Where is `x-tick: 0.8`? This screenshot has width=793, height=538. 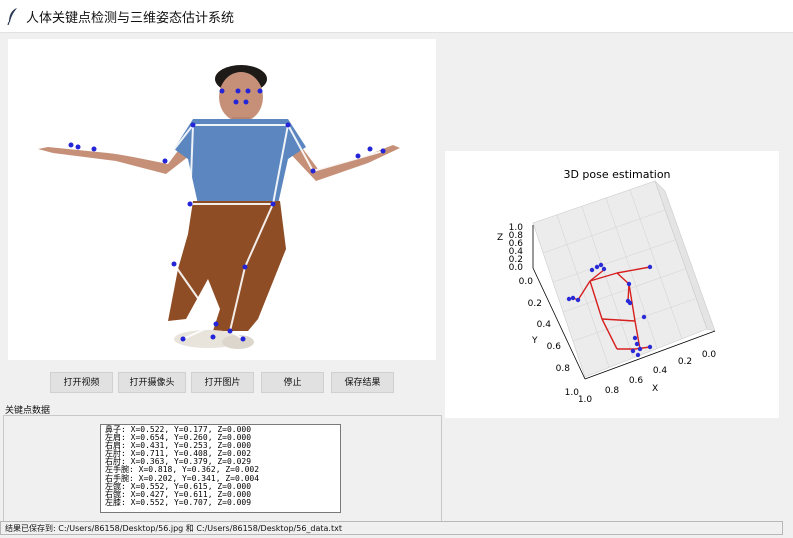
x-tick: 0.8 is located at coordinates (612, 391).